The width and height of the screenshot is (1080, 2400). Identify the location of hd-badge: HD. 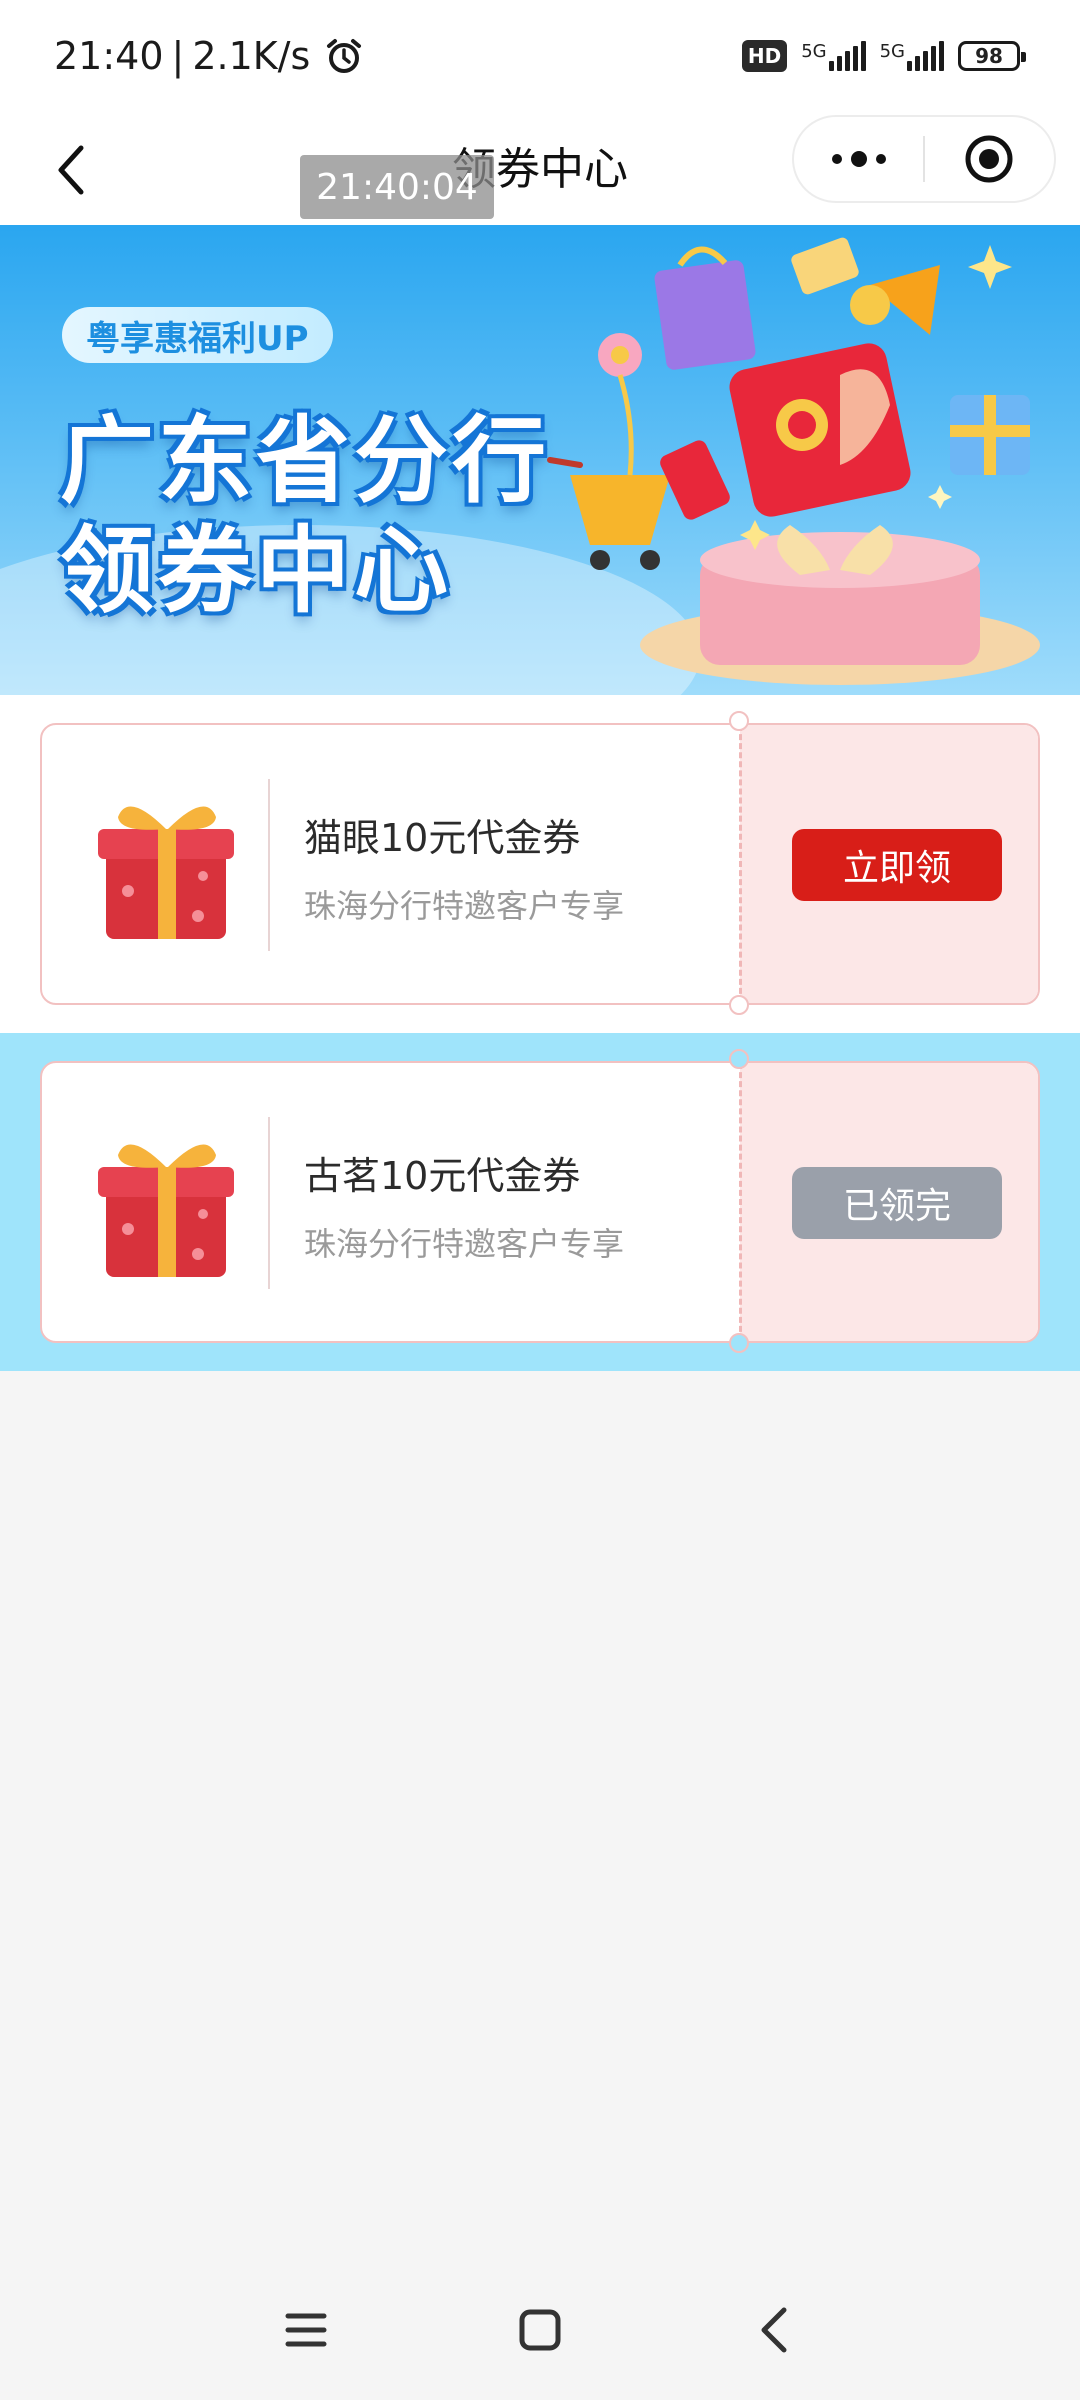
(764, 56).